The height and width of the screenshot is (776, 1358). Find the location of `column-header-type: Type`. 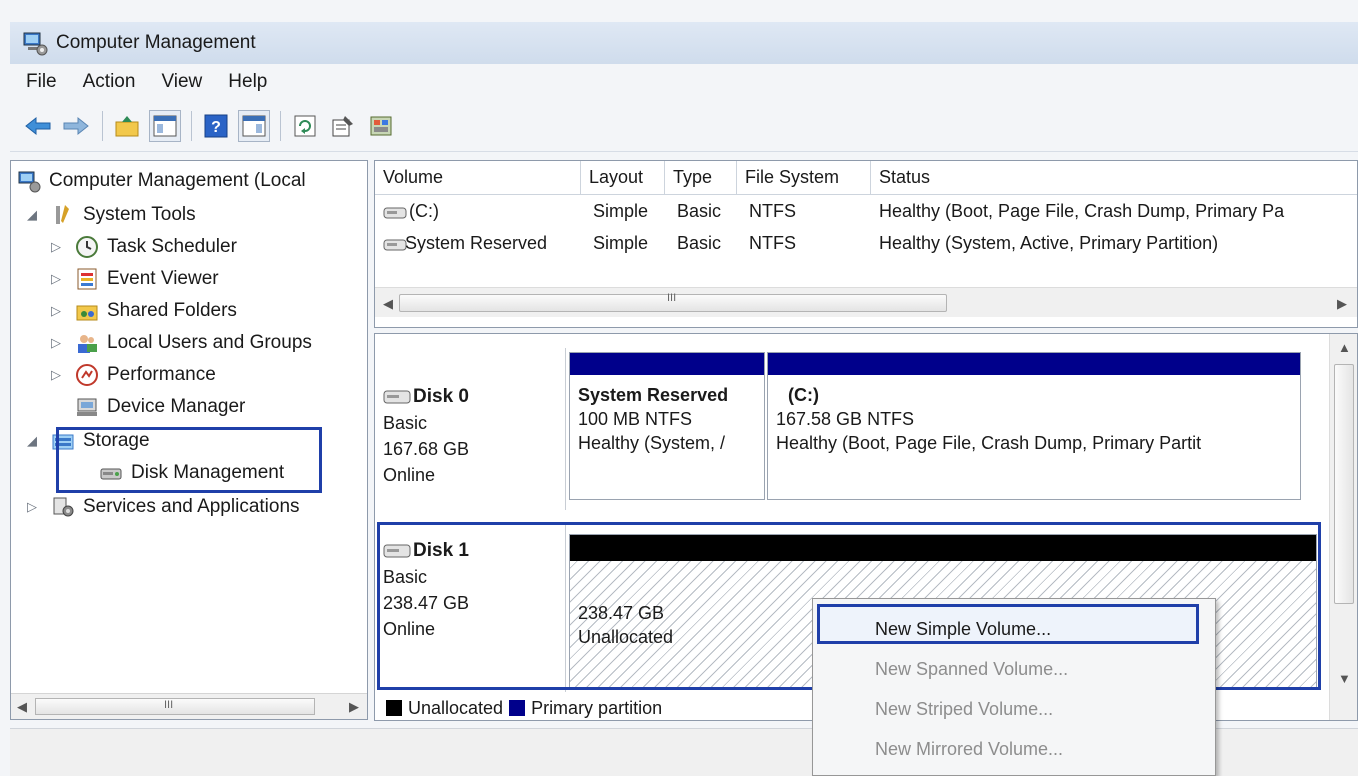

column-header-type: Type is located at coordinates (701, 178).